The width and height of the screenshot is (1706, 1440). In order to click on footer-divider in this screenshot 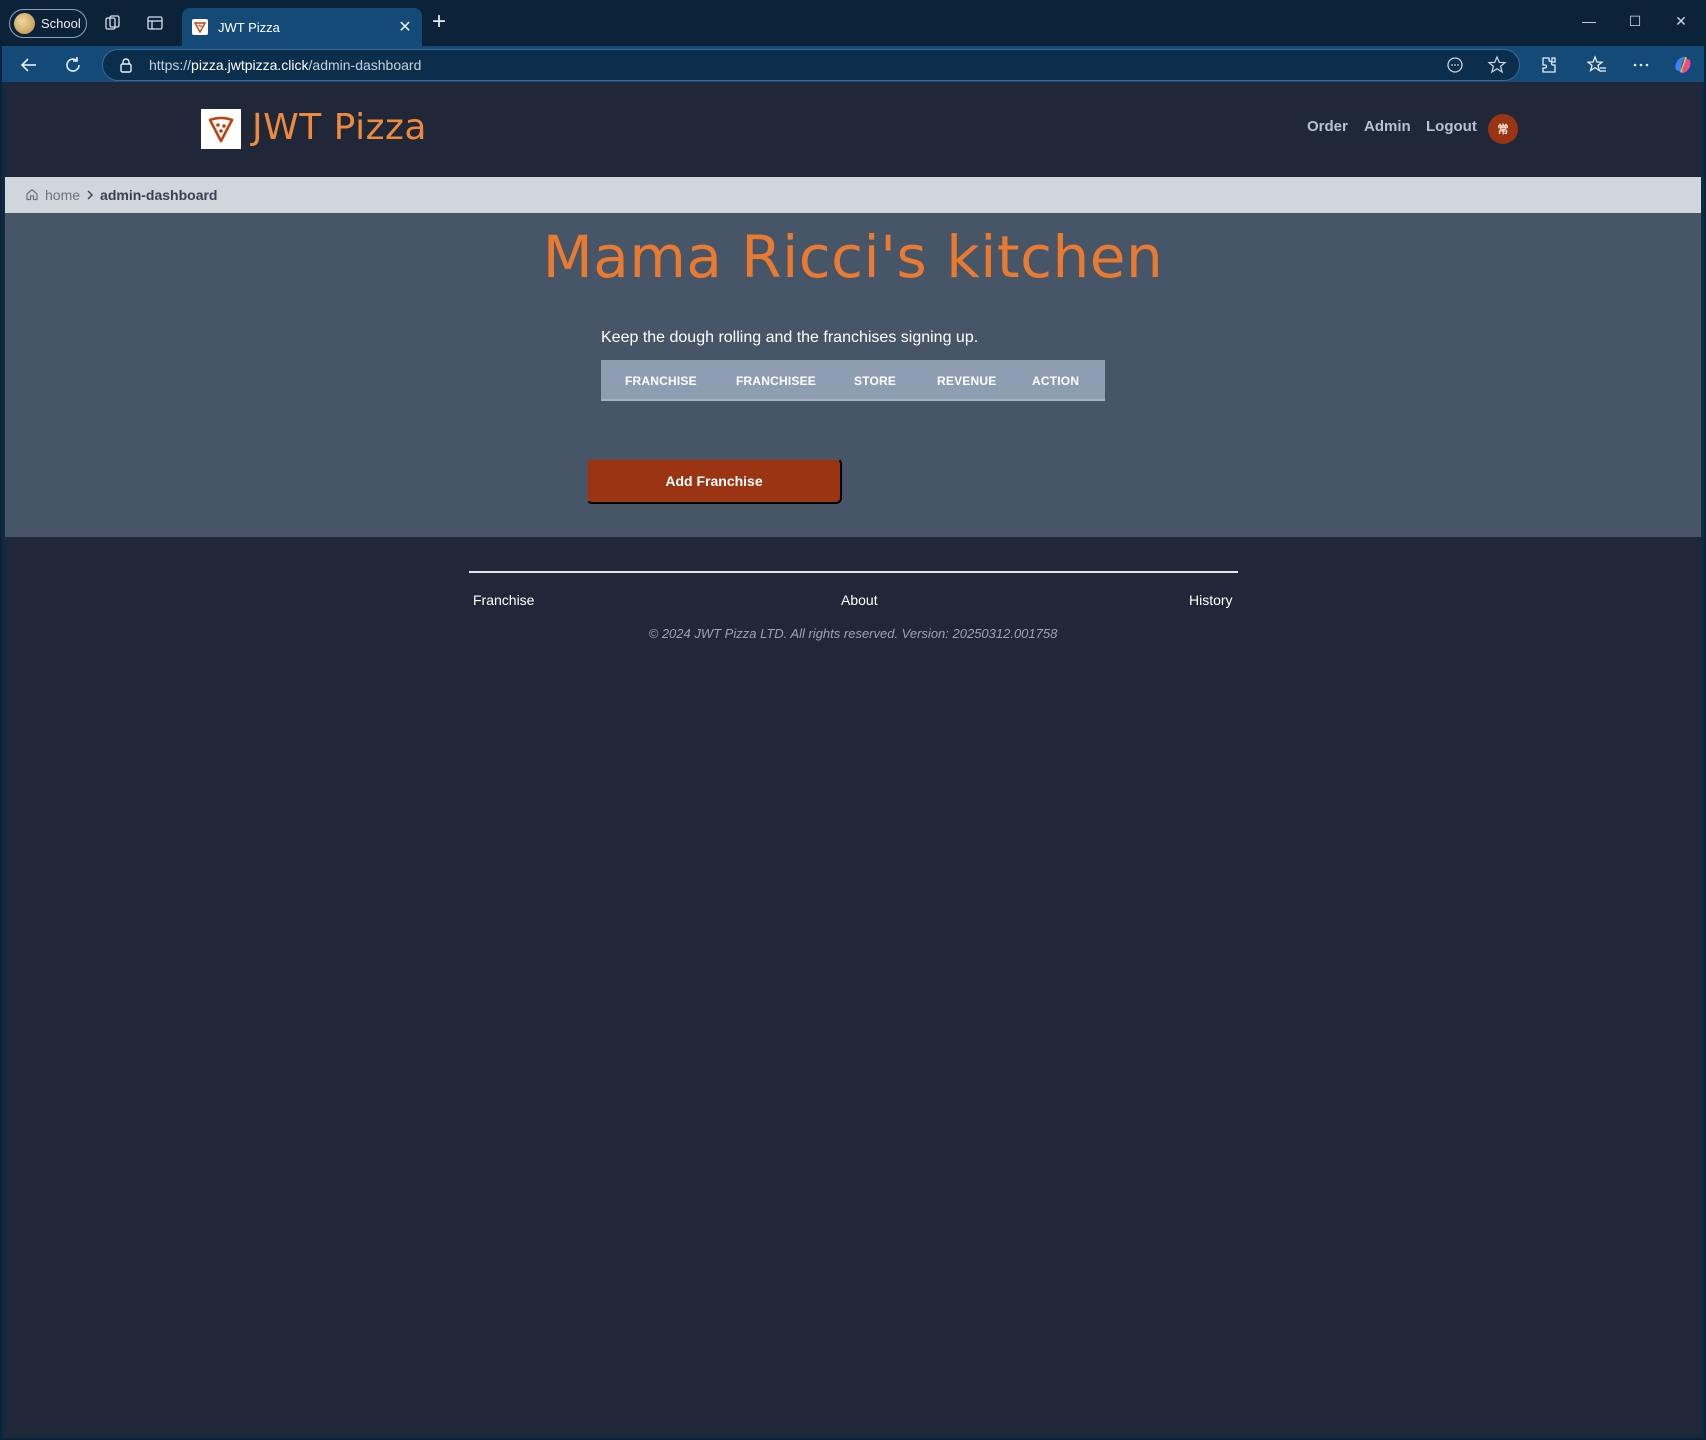, I will do `click(853, 572)`.